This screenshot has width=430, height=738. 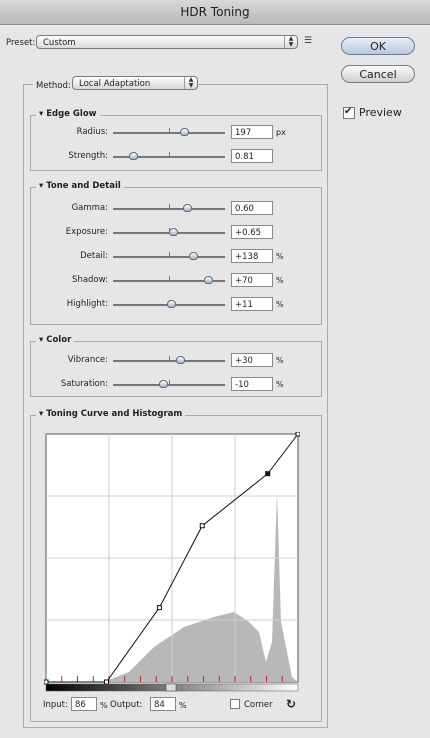 I want to click on color-header: ▾ Color, so click(x=55, y=340).